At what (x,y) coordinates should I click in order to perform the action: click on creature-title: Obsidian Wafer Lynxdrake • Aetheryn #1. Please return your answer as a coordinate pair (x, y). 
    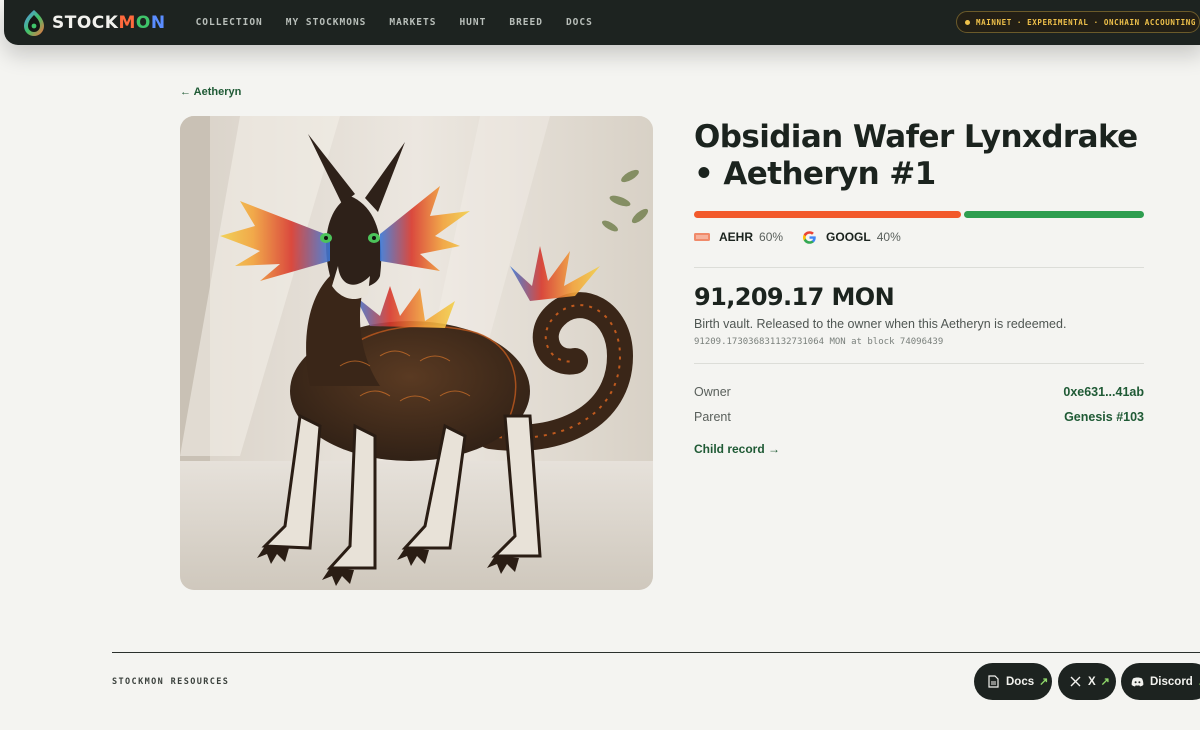
    Looking at the image, I should click on (916, 155).